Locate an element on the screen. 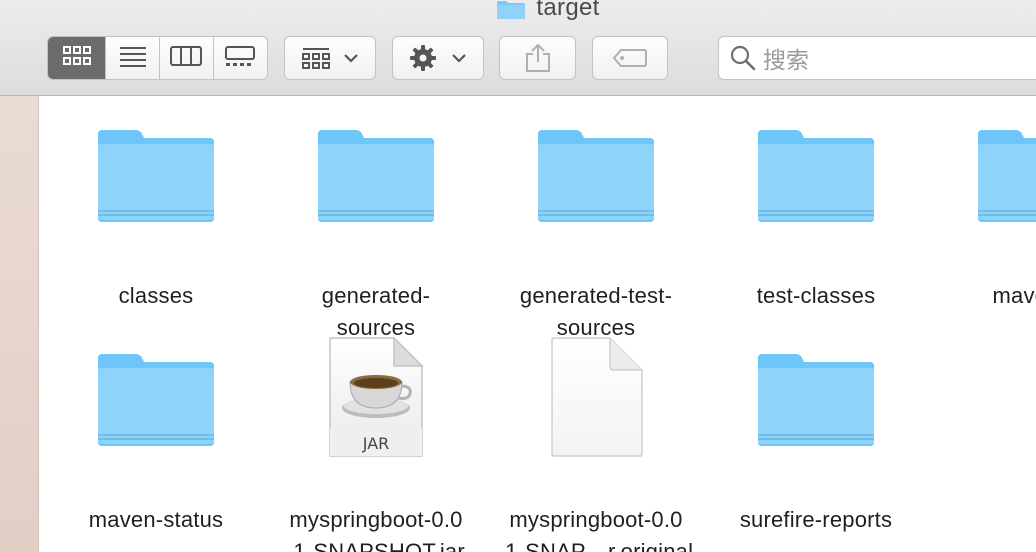 The width and height of the screenshot is (1036, 552). share-button is located at coordinates (537, 58).